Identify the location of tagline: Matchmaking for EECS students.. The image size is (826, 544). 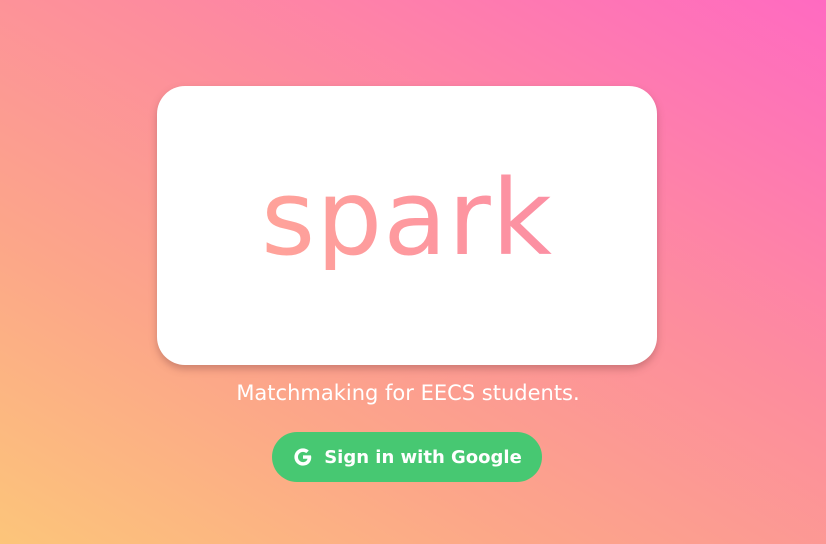
(408, 393).